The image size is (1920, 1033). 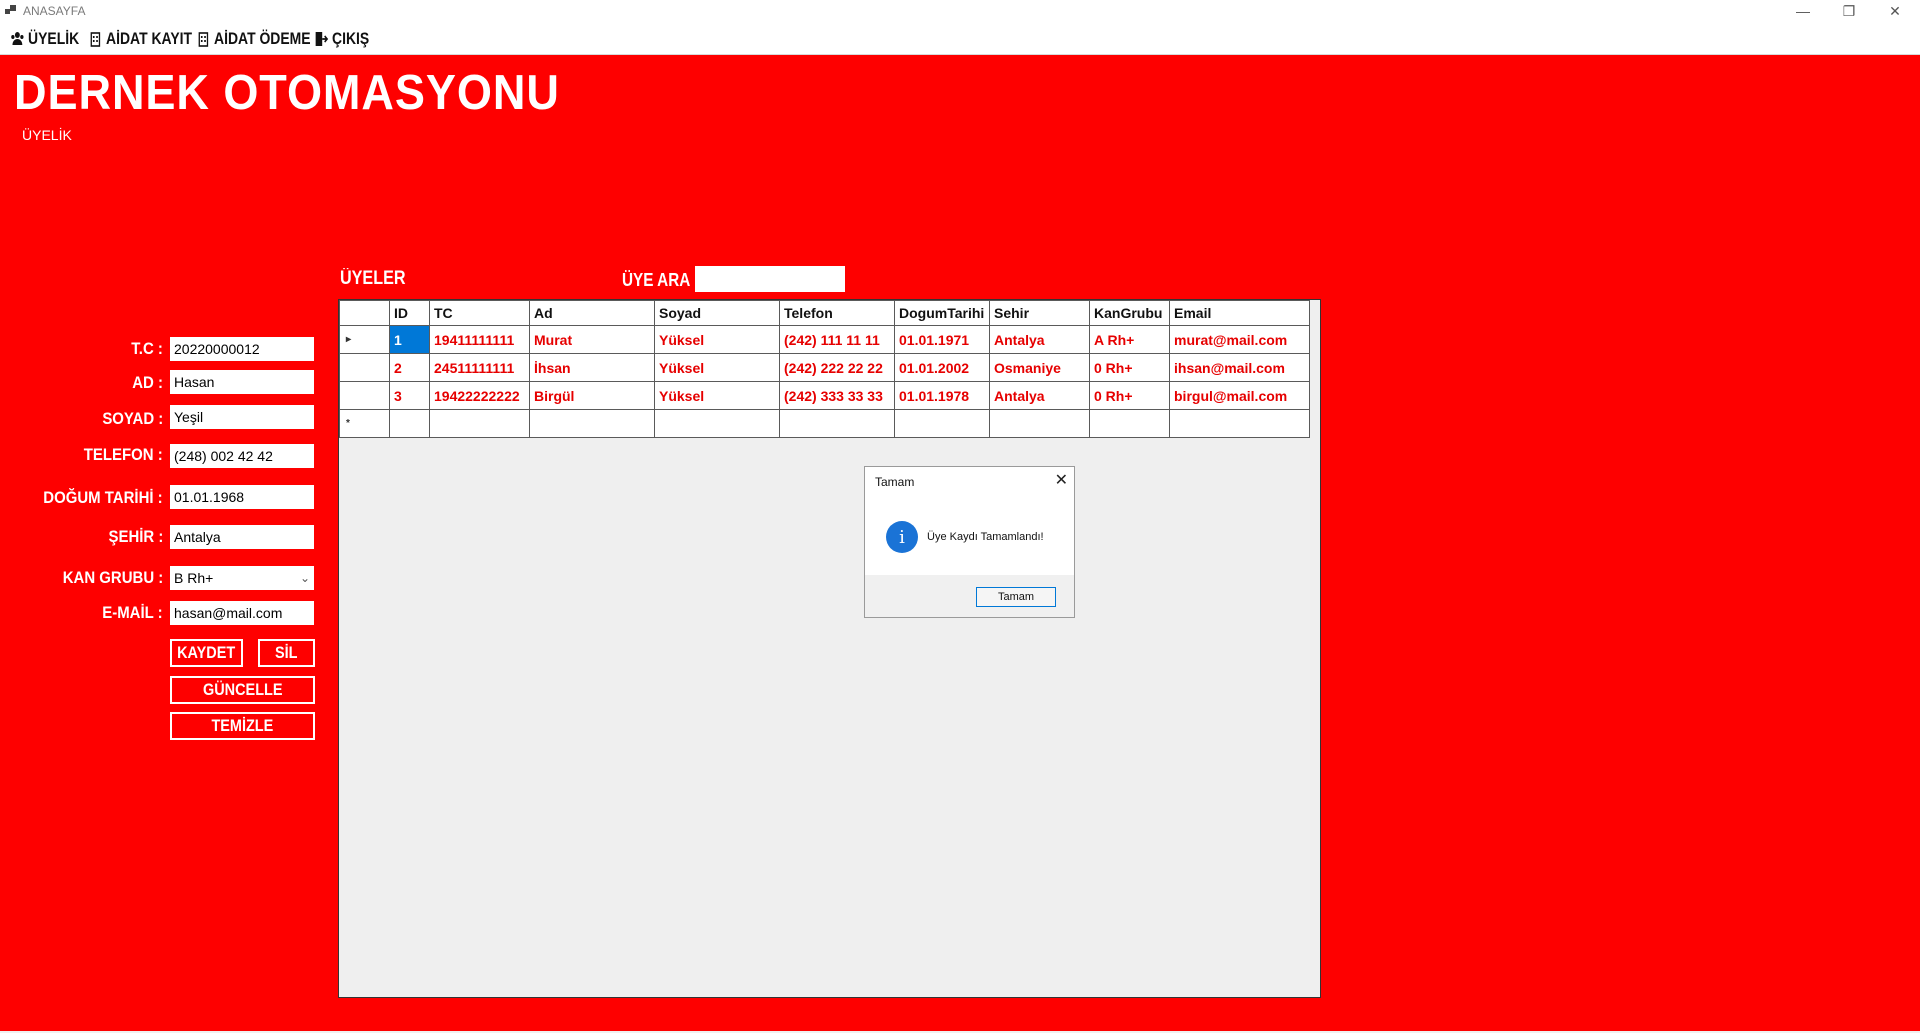 What do you see at coordinates (242, 690) in the screenshot?
I see `guncelle-button: GÜNCELLE` at bounding box center [242, 690].